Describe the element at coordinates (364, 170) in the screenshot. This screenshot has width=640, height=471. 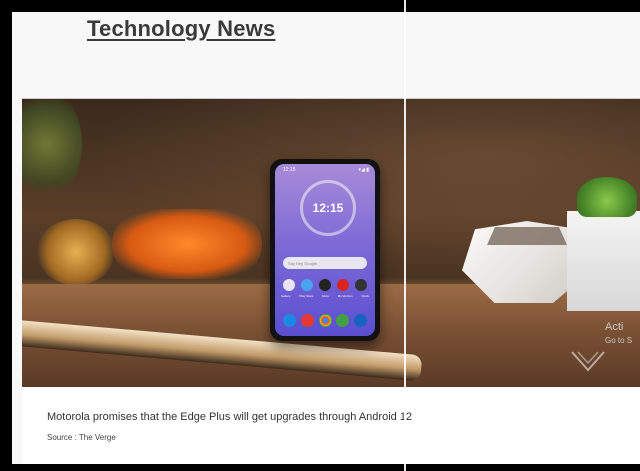
I see `status-icons: ▾◢ ▮` at that location.